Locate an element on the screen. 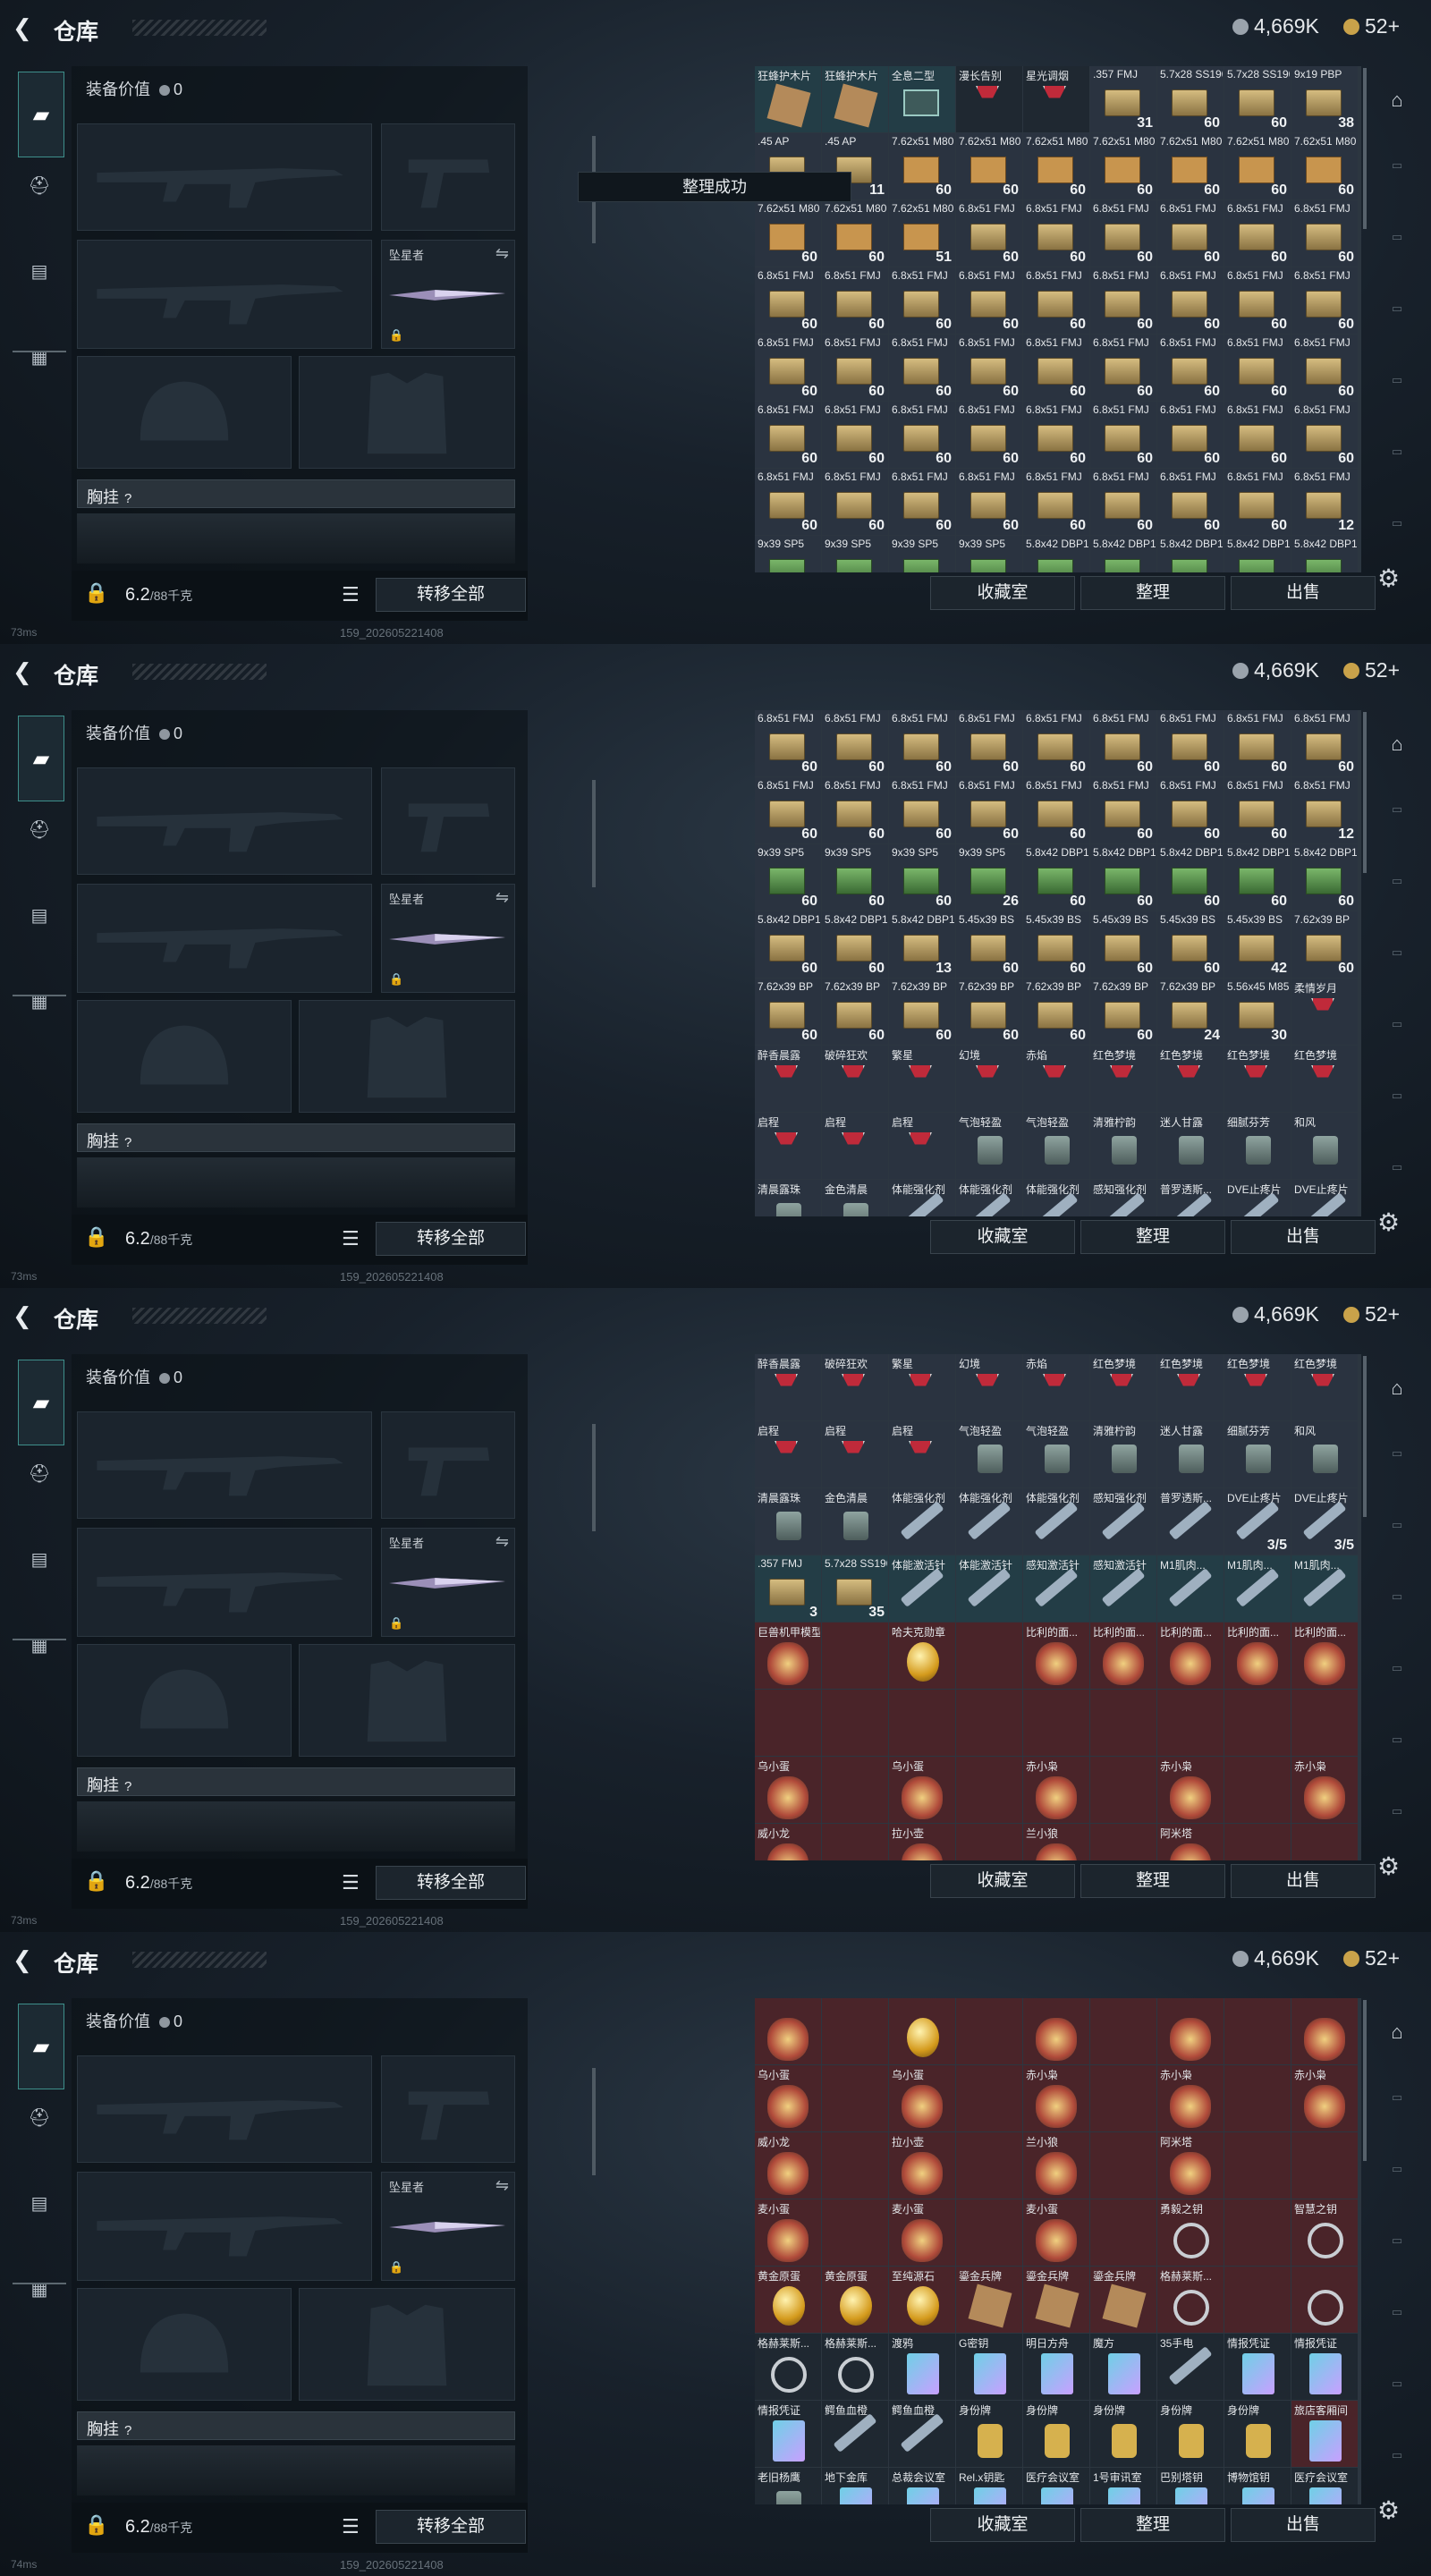  inventory-item: 柔情岁月 is located at coordinates (1325, 1012).